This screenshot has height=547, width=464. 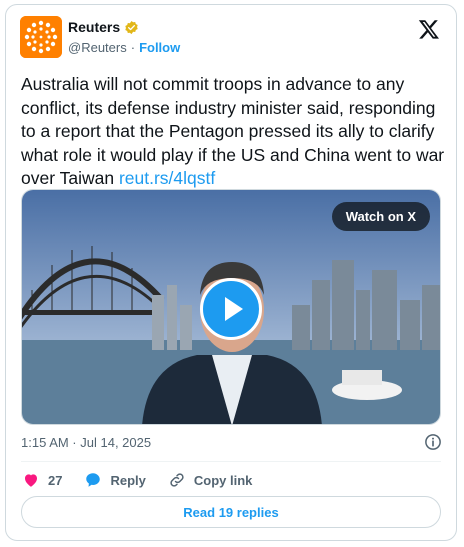 What do you see at coordinates (148, 480) in the screenshot?
I see `action-bar: 27 Reply Copy link` at bounding box center [148, 480].